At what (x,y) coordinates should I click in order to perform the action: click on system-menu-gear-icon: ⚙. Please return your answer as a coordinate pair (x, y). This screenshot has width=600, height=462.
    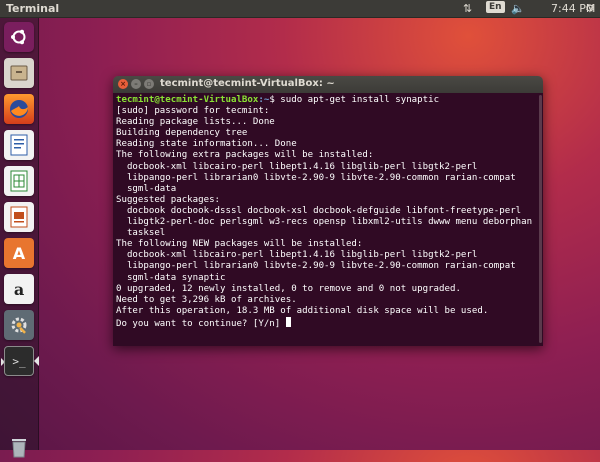
    Looking at the image, I should click on (590, 8).